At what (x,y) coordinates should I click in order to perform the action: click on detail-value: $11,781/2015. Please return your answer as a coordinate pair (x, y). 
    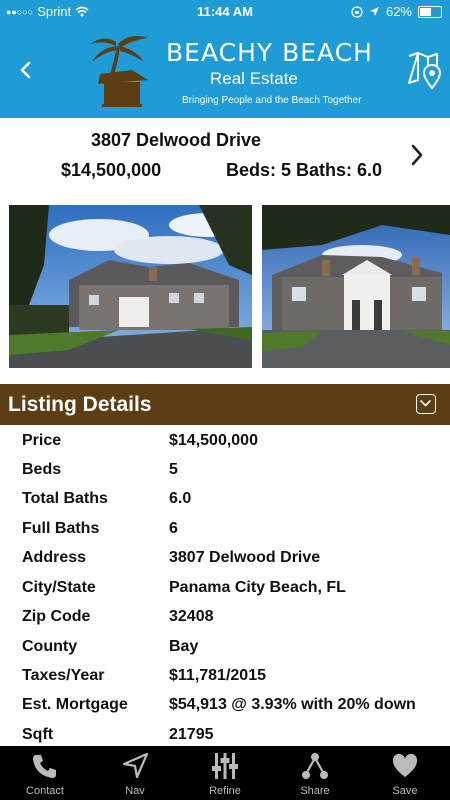
    Looking at the image, I should click on (217, 675).